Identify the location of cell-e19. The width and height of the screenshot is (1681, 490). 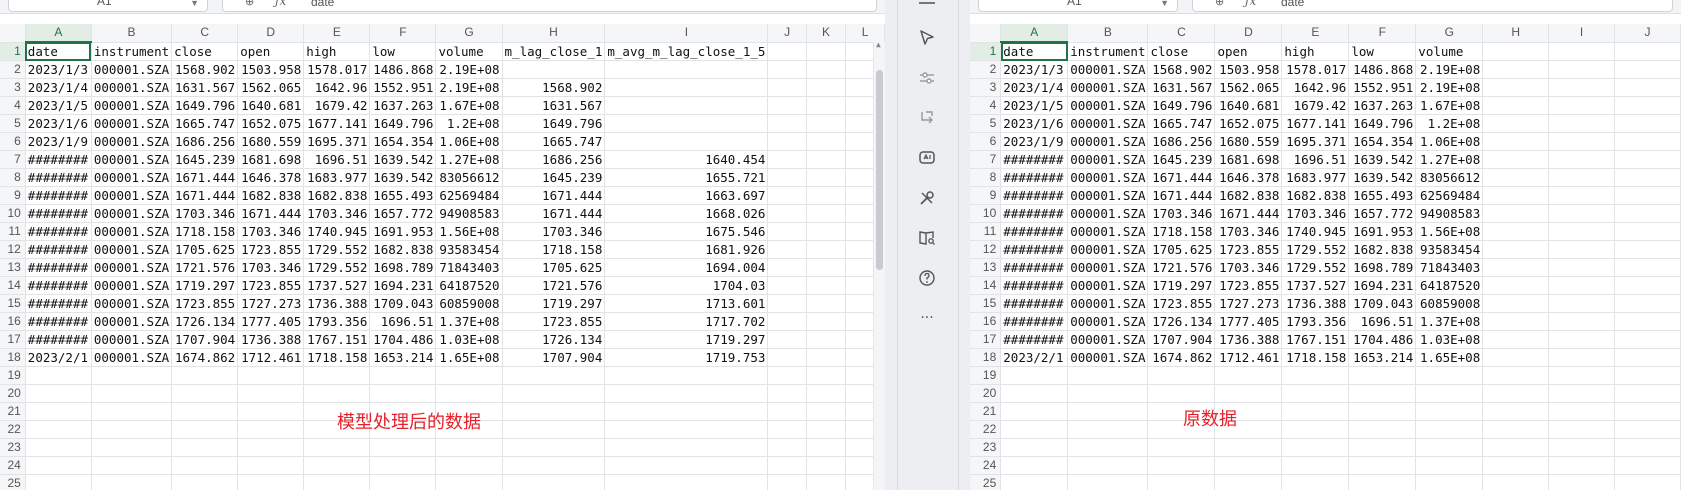
(1315, 375).